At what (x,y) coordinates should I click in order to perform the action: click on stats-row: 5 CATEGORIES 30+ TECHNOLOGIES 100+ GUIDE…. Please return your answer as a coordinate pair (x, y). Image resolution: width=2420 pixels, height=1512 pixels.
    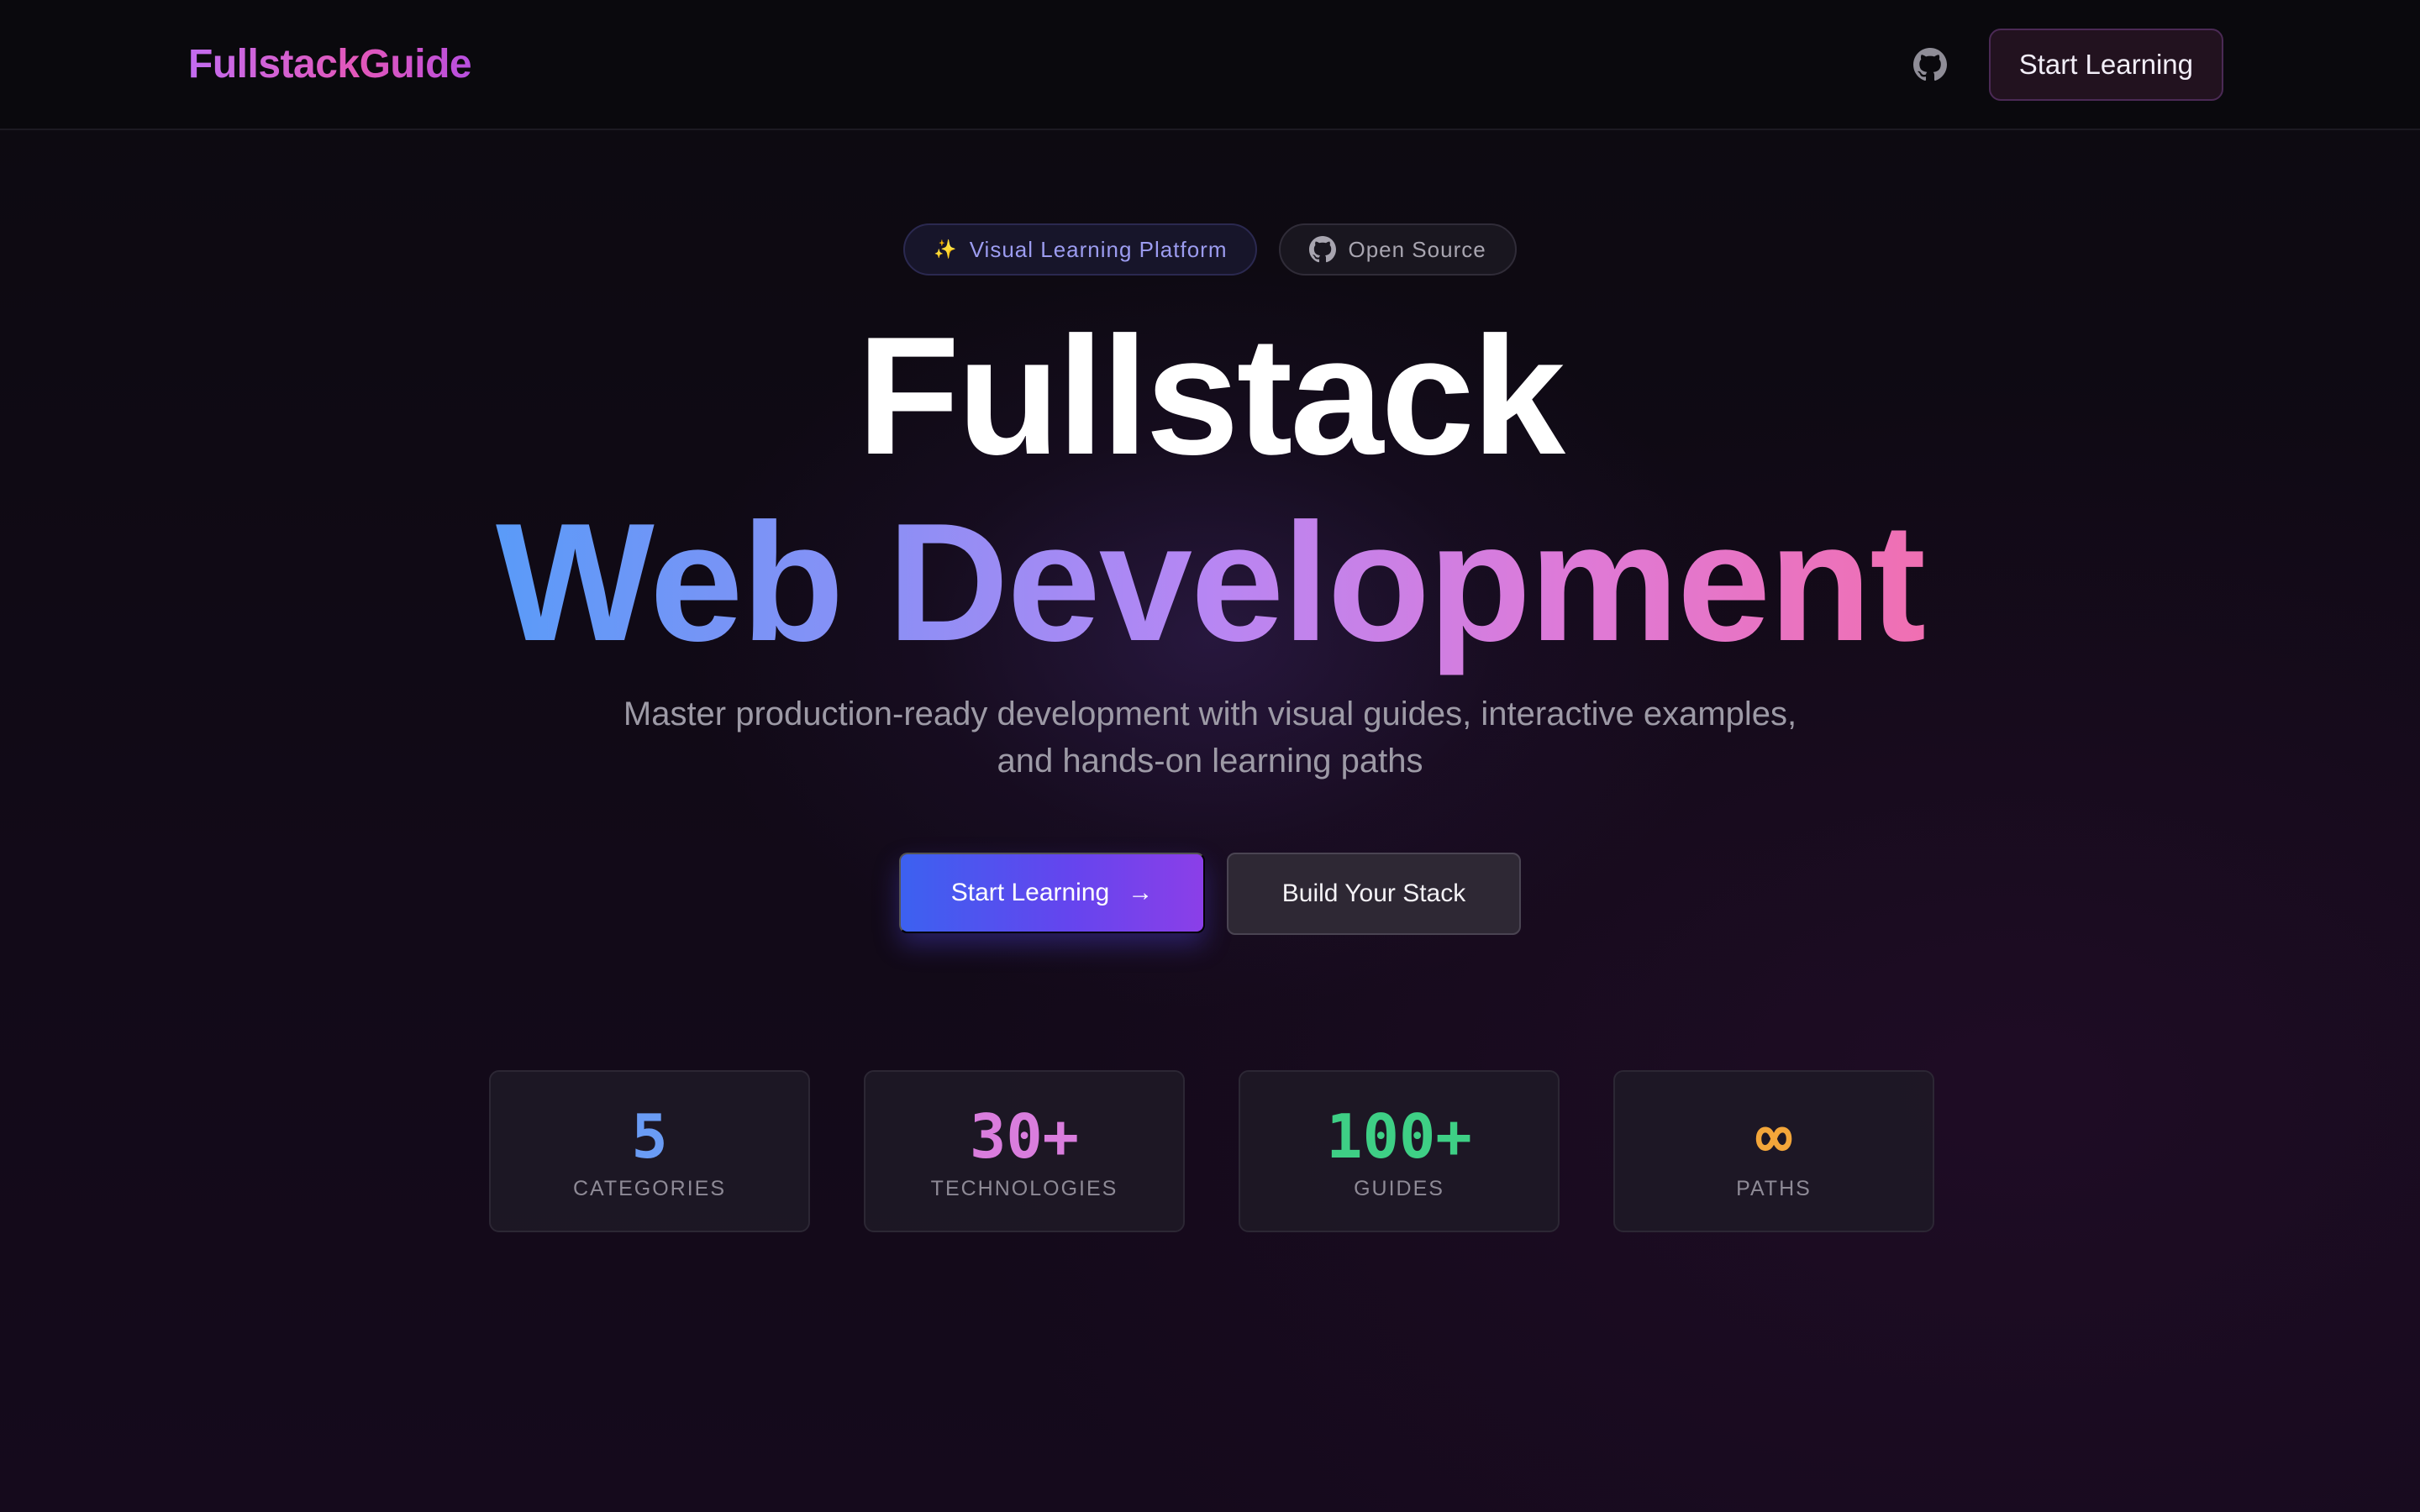
    Looking at the image, I should click on (1211, 1151).